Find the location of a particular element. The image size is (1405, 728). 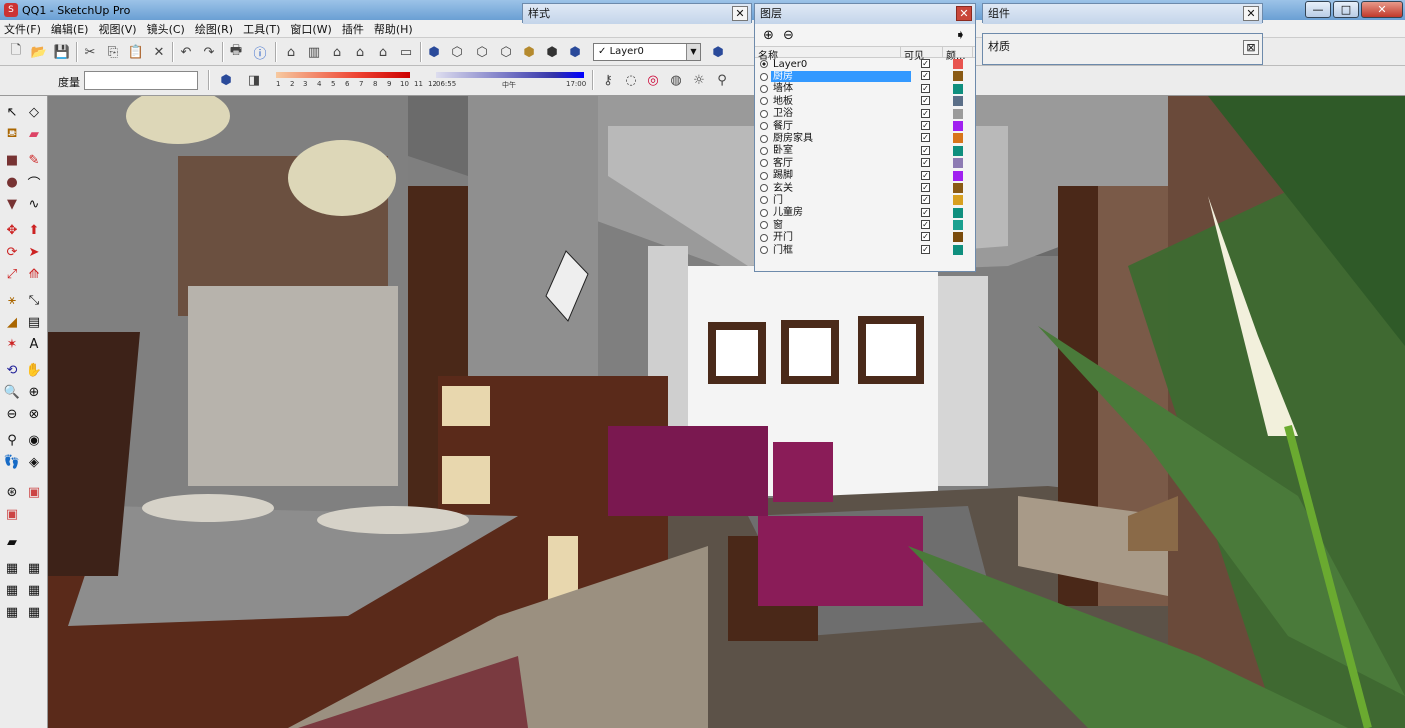

push-pull-icon: ⬆ is located at coordinates (34, 230).